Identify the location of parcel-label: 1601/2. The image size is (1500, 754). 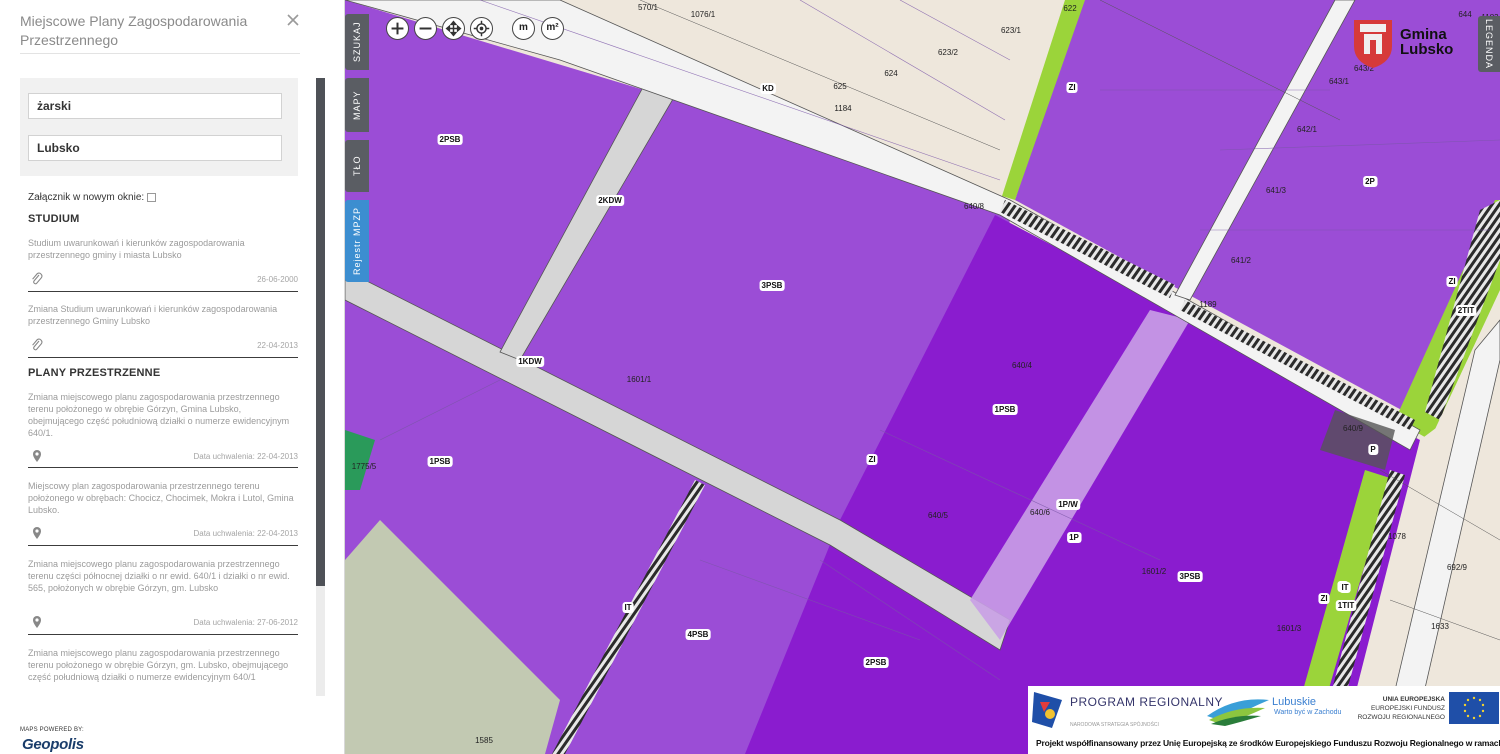
(1154, 571).